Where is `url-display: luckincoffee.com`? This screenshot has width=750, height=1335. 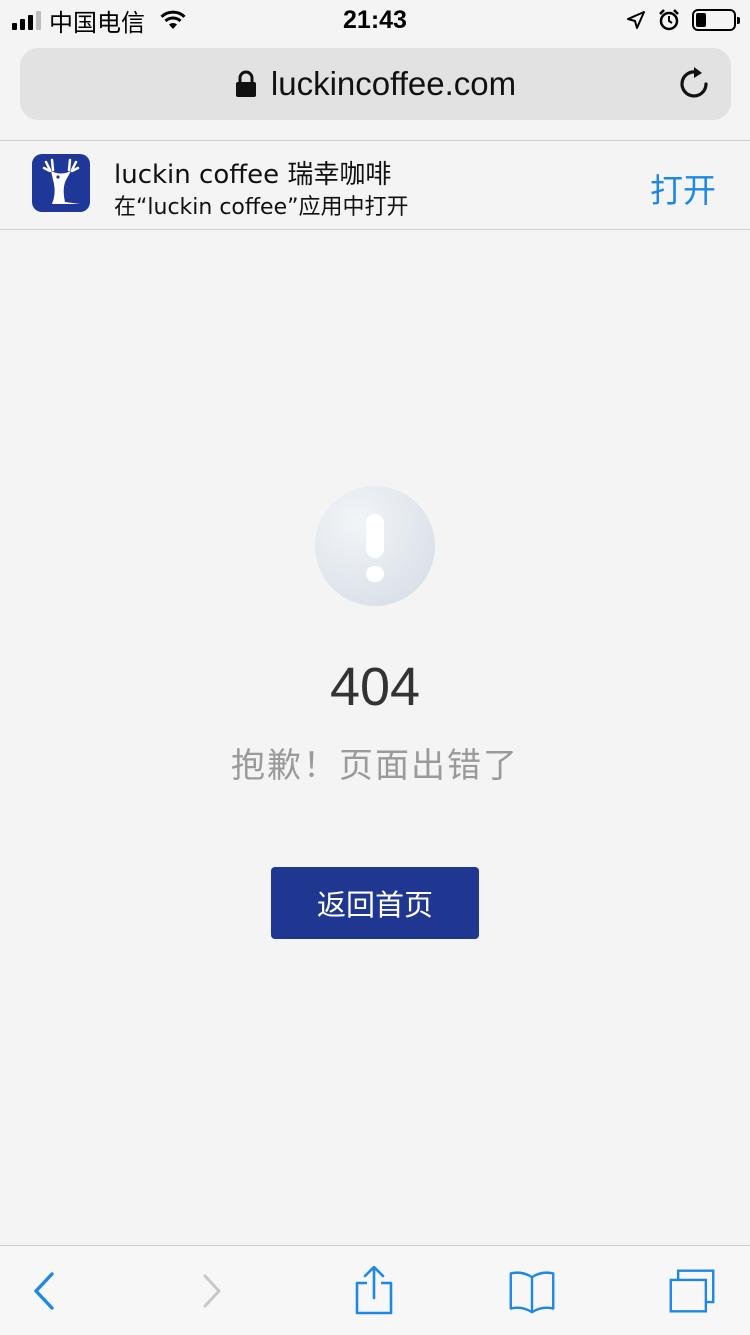
url-display: luckincoffee.com is located at coordinates (375, 84).